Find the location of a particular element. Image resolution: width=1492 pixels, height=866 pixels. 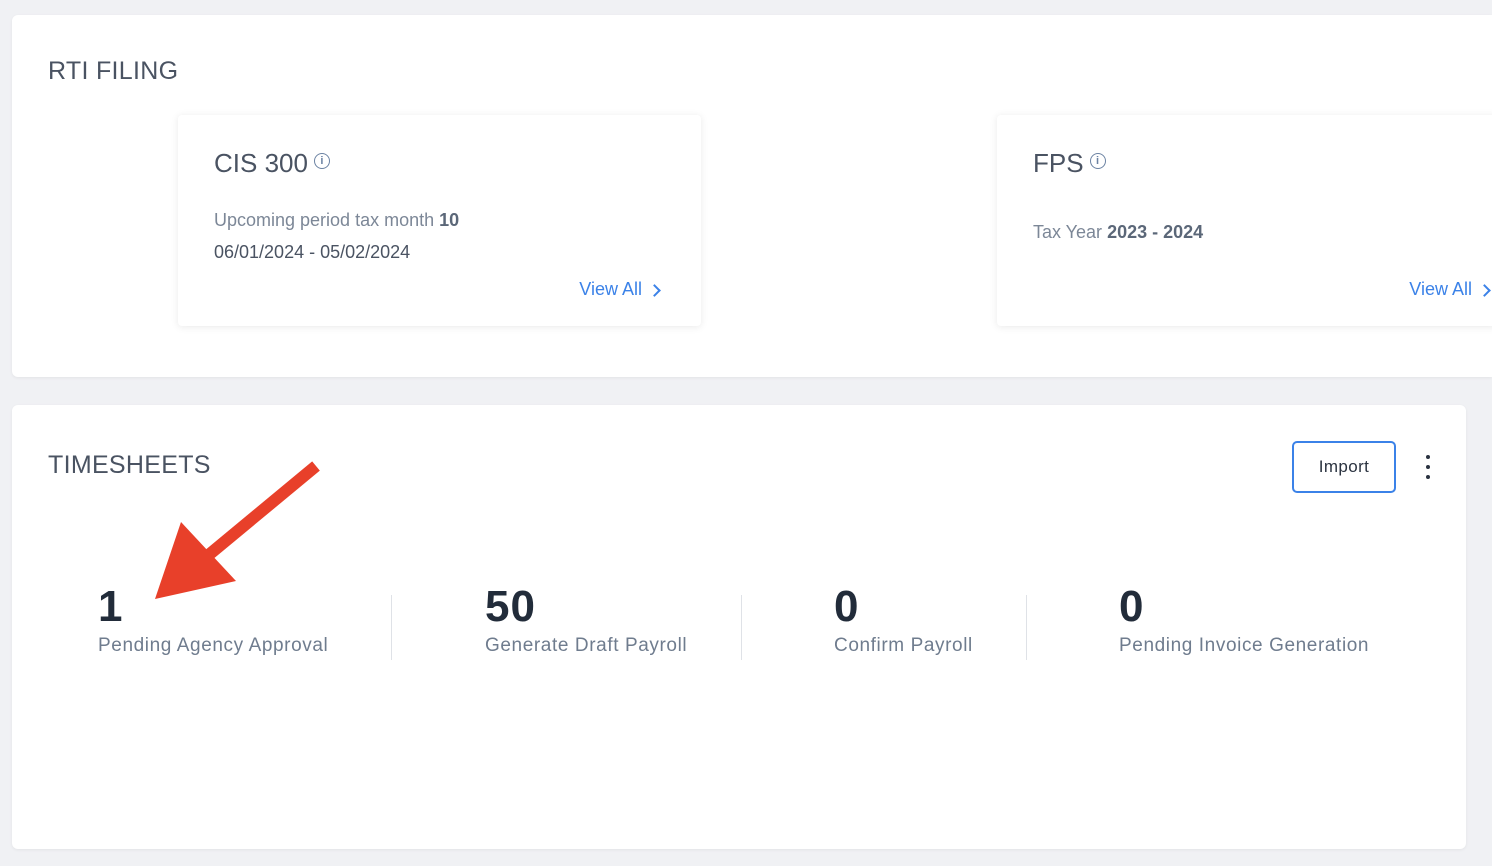

fps-view-all-link: View All is located at coordinates (1450, 289).